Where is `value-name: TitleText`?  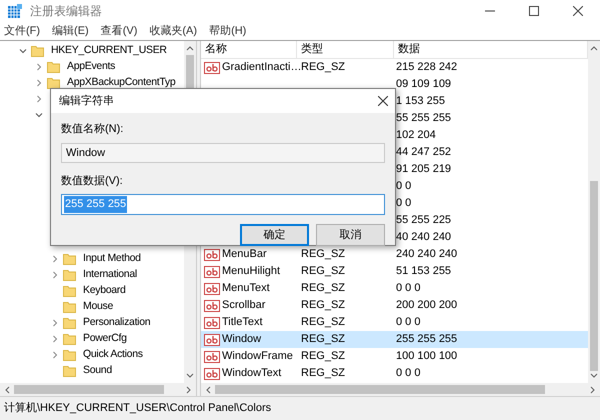
value-name: TitleText is located at coordinates (242, 322).